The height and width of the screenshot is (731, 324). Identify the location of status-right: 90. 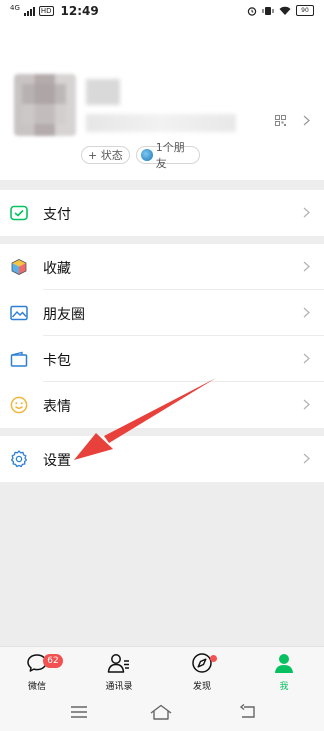
(280, 10).